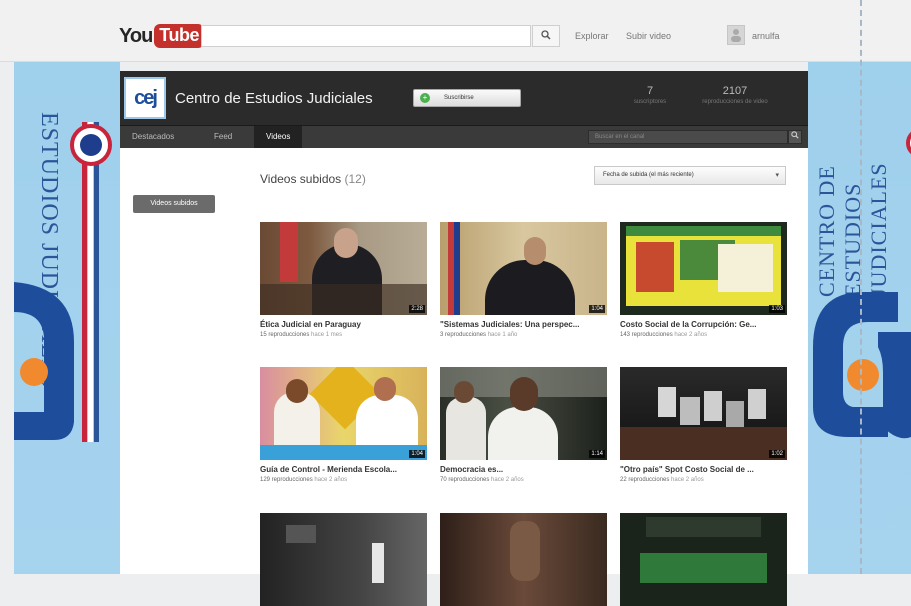  Describe the element at coordinates (179, 36) in the screenshot. I see `logo-tube-text: Tube` at that location.